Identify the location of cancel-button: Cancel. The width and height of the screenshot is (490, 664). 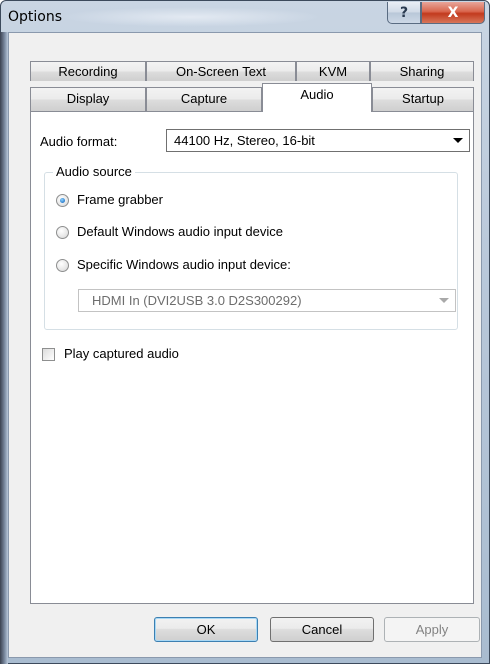
(322, 629).